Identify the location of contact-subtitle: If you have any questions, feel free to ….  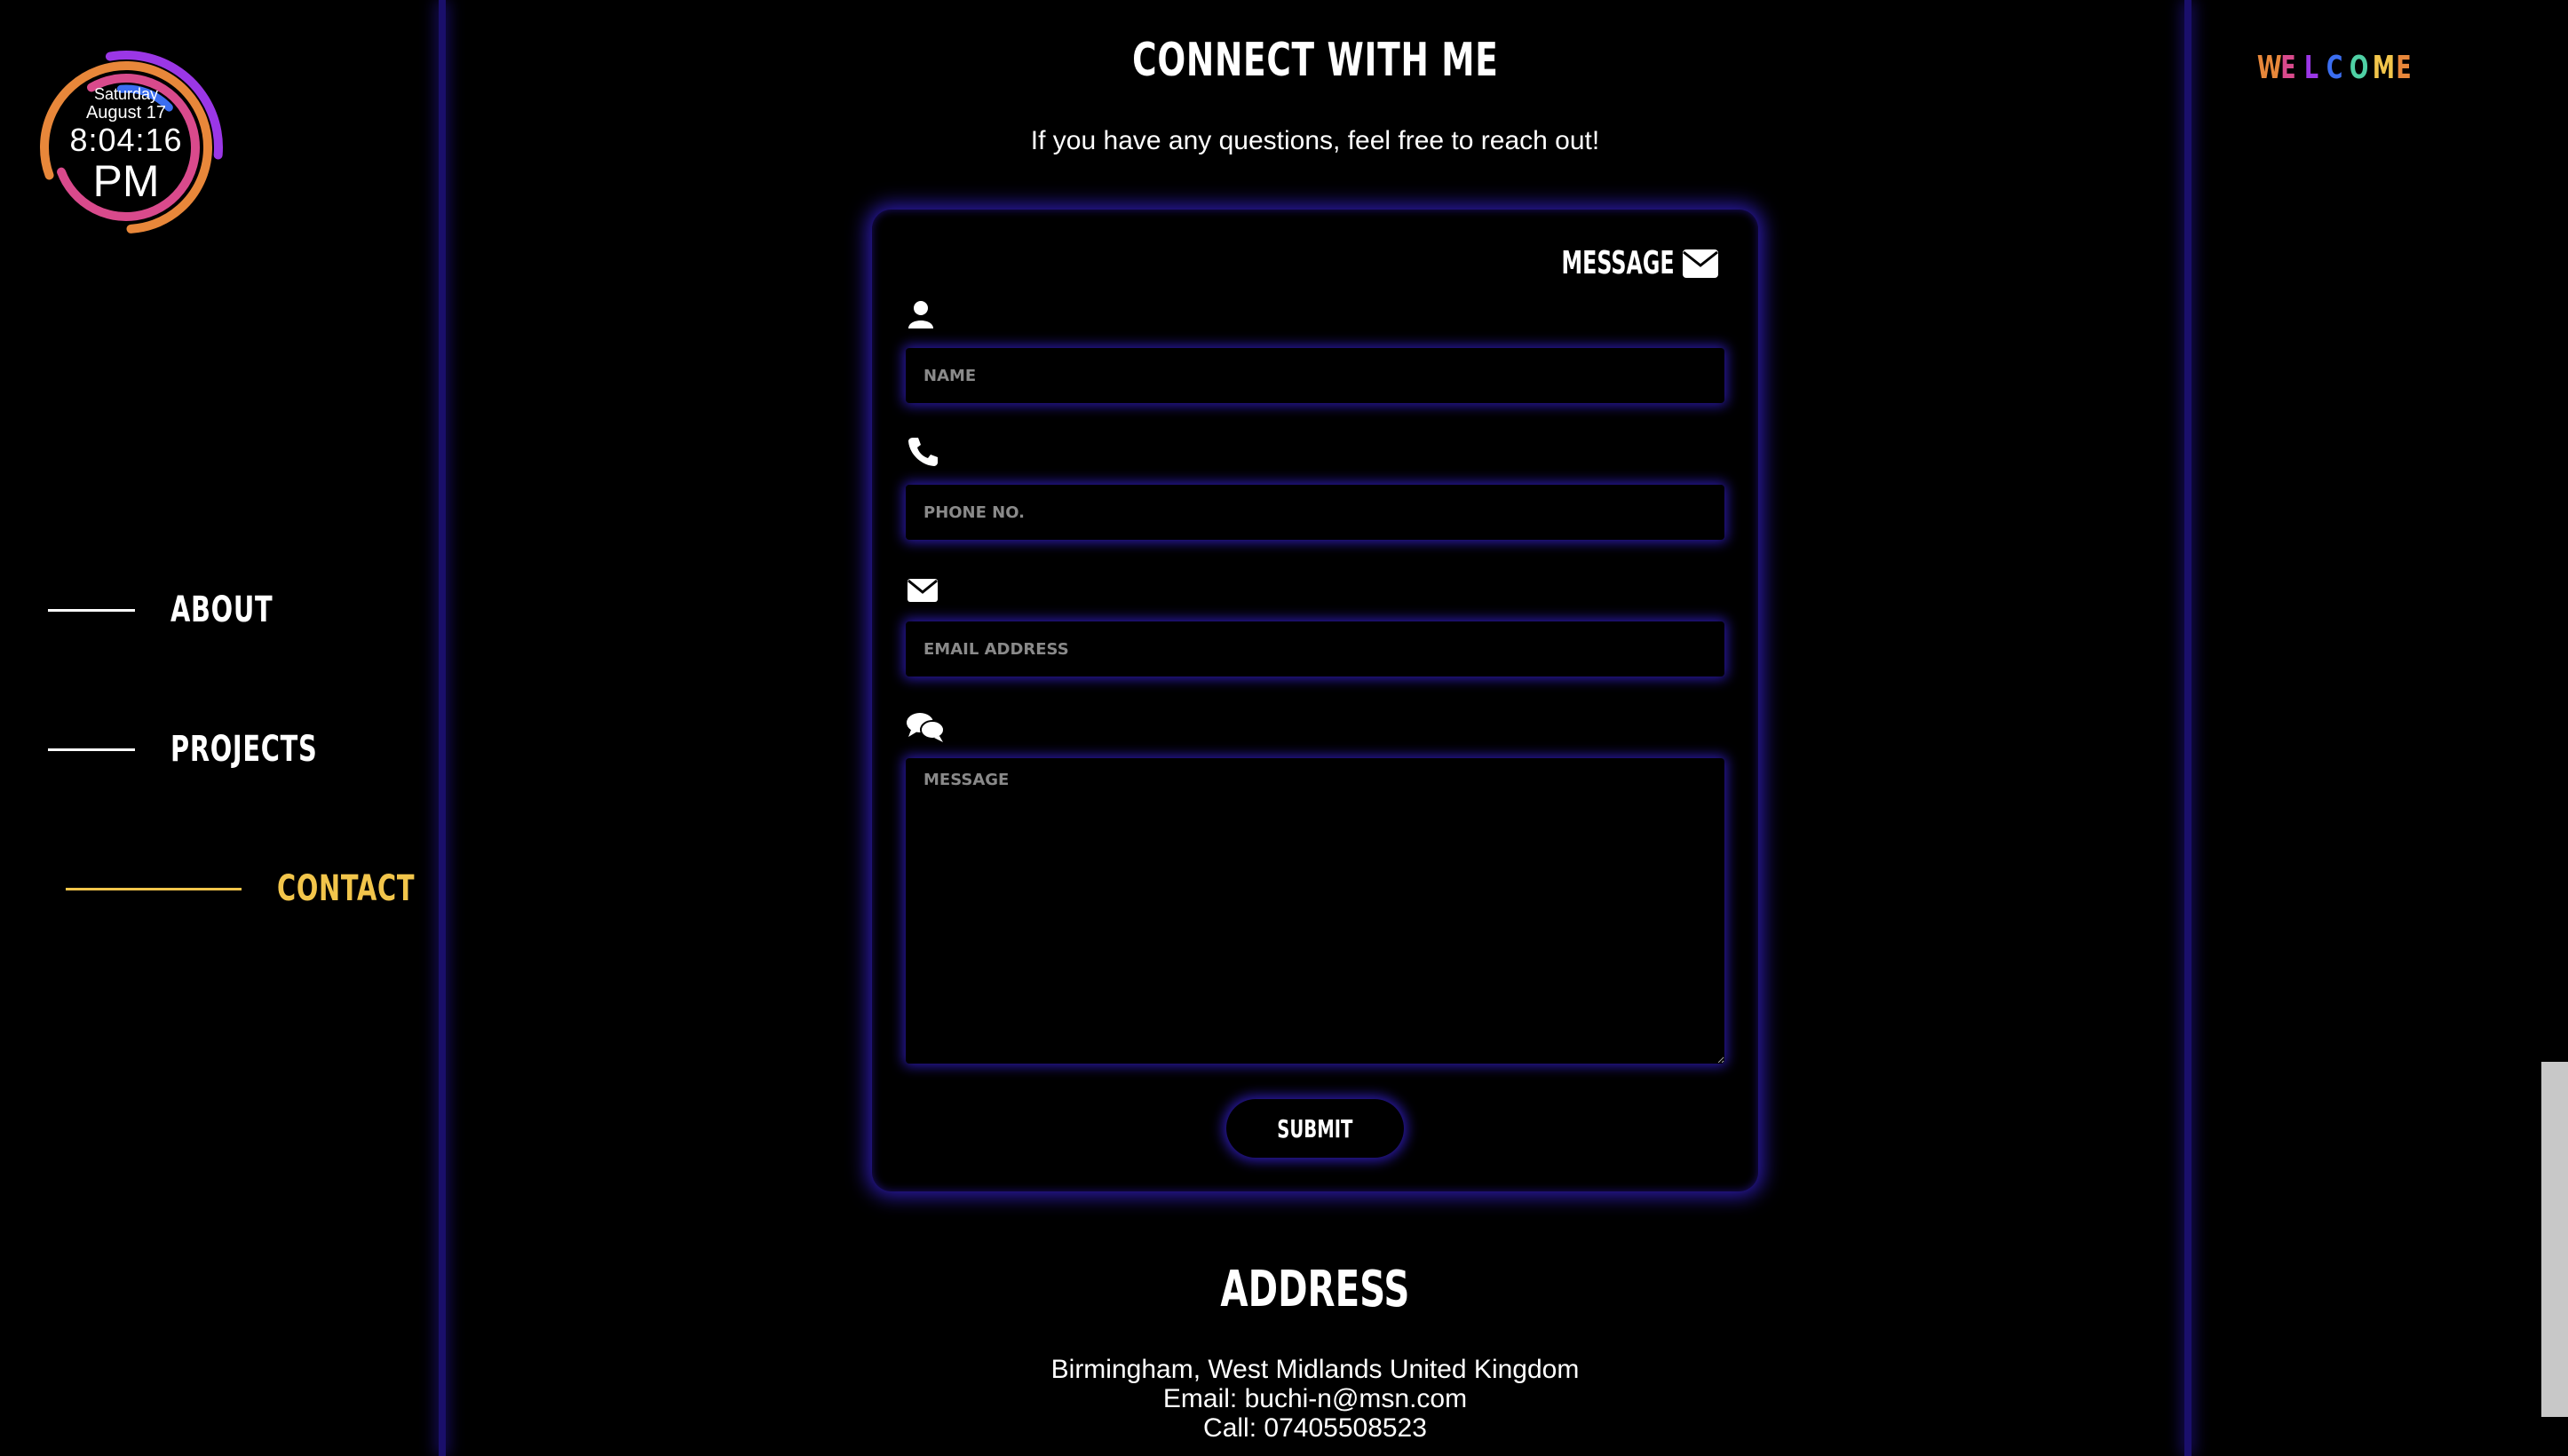
(1315, 140).